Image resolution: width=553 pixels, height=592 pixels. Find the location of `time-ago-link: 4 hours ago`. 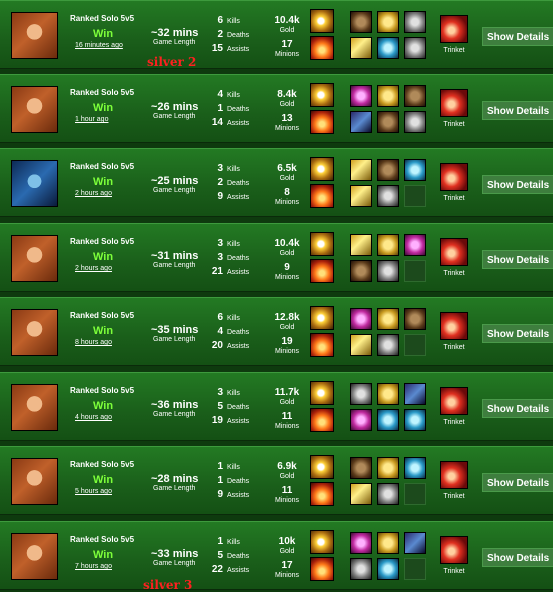

time-ago-link: 4 hours ago is located at coordinates (93, 417).